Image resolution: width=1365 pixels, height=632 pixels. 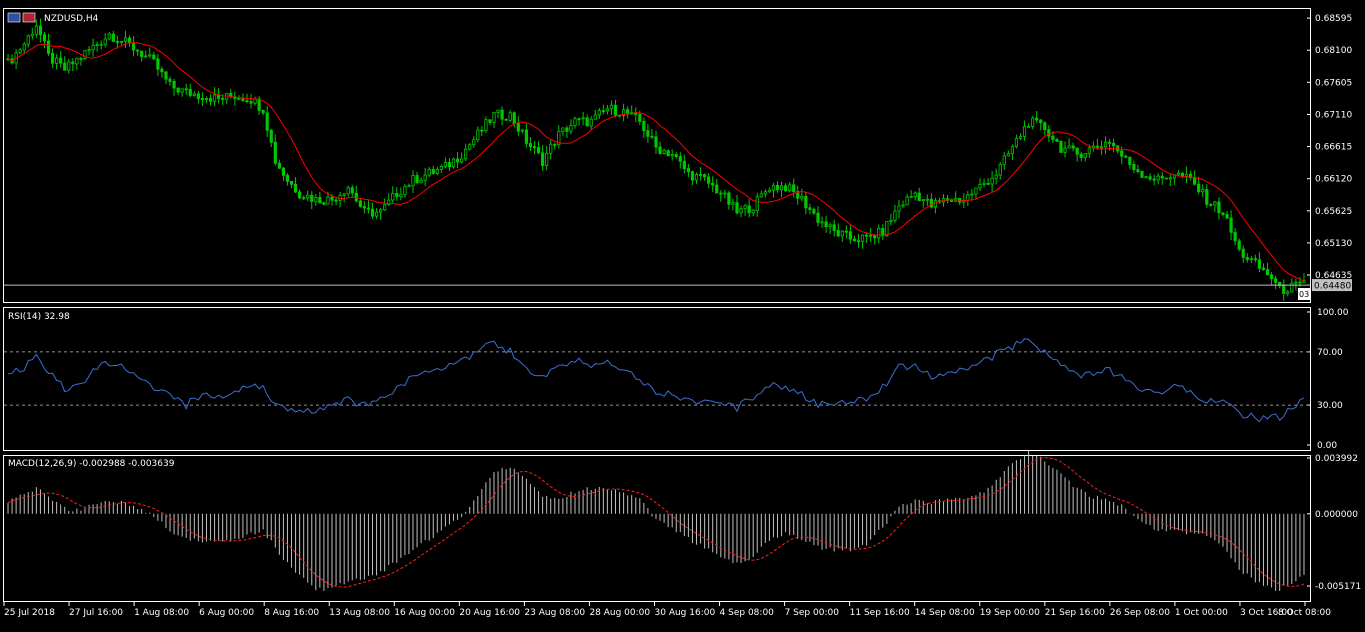 What do you see at coordinates (1333, 51) in the screenshot?
I see `price-axis-label: 0.68100` at bounding box center [1333, 51].